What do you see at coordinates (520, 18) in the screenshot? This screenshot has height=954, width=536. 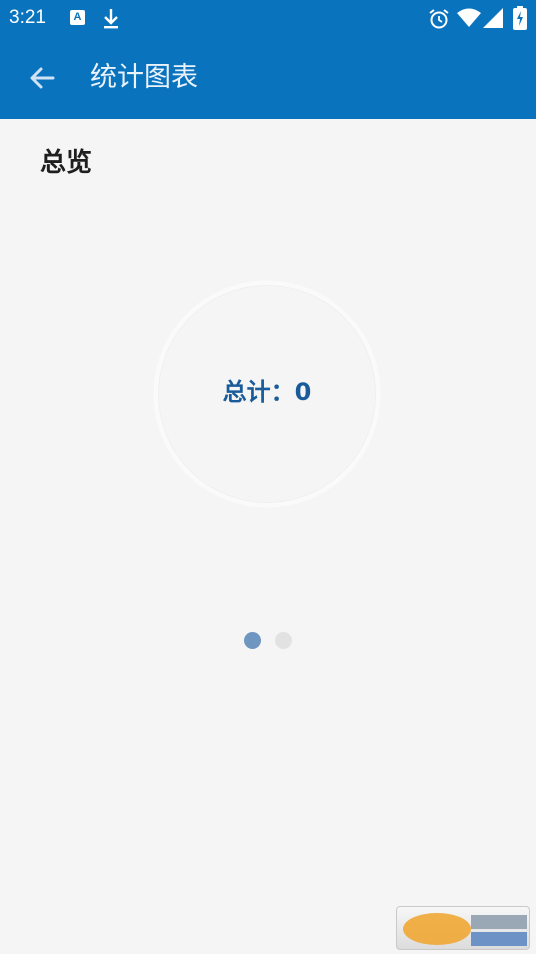 I see `battery-icon` at bounding box center [520, 18].